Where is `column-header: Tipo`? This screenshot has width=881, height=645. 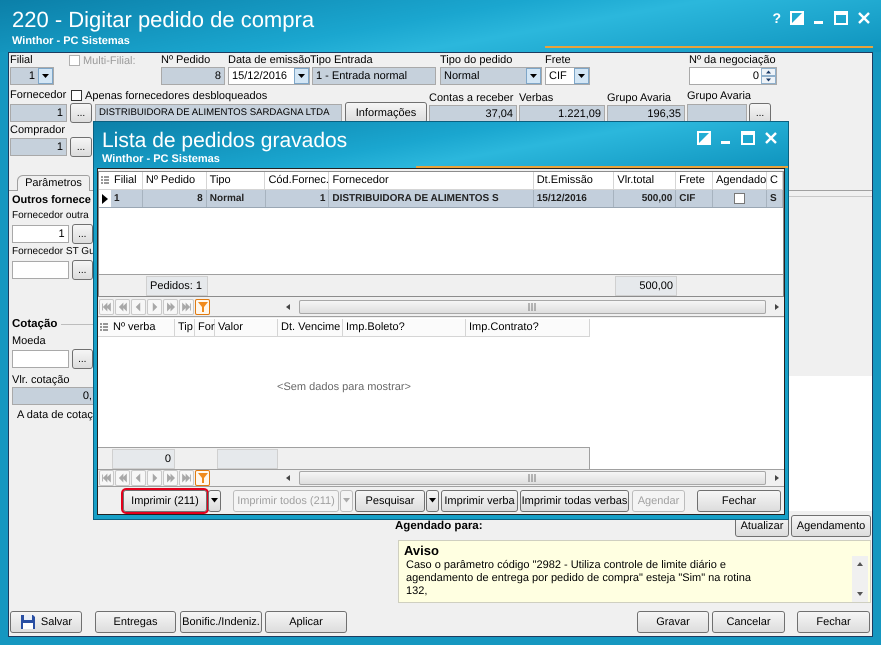
column-header: Tipo is located at coordinates (236, 180).